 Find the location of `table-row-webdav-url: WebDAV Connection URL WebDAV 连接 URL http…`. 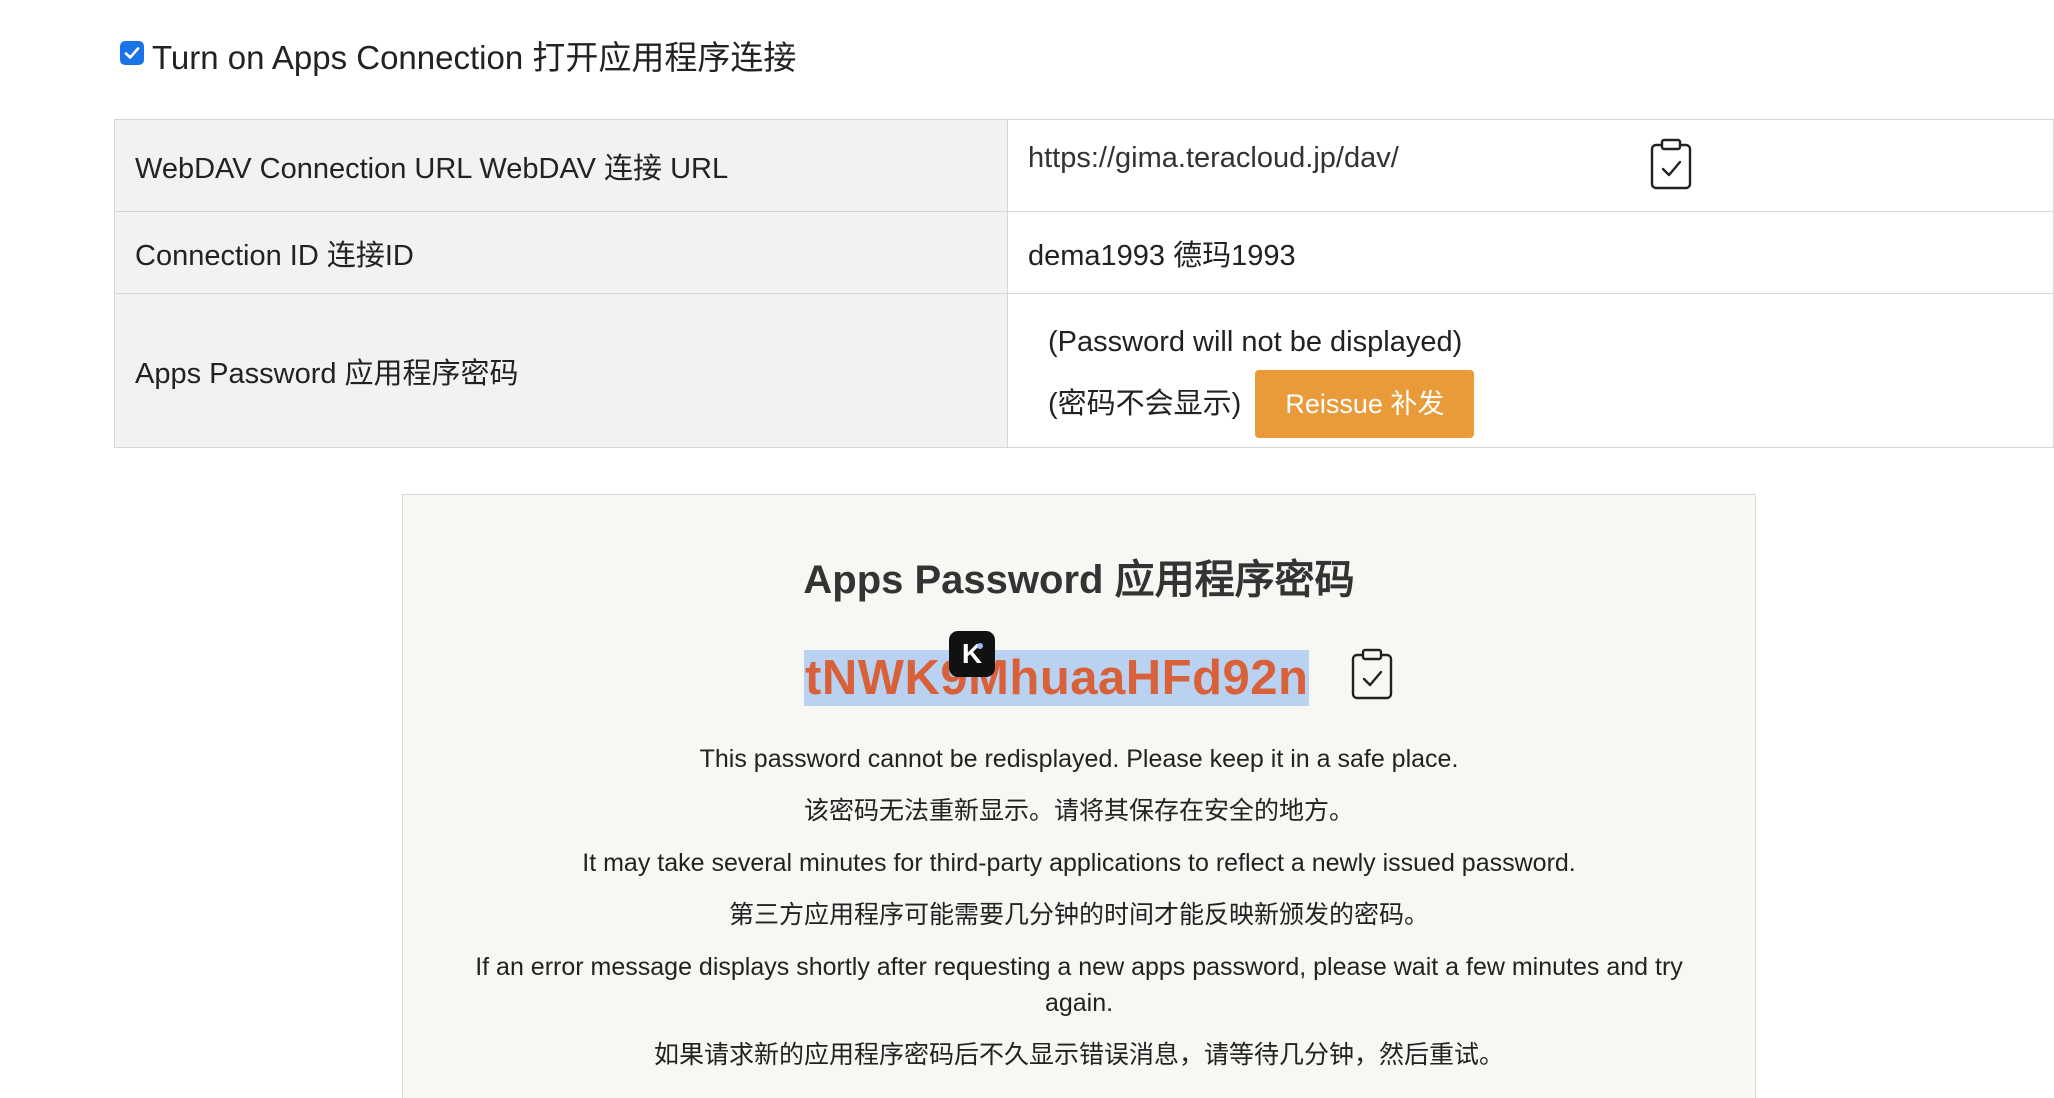

table-row-webdav-url: WebDAV Connection URL WebDAV 连接 URL http… is located at coordinates (1084, 165).